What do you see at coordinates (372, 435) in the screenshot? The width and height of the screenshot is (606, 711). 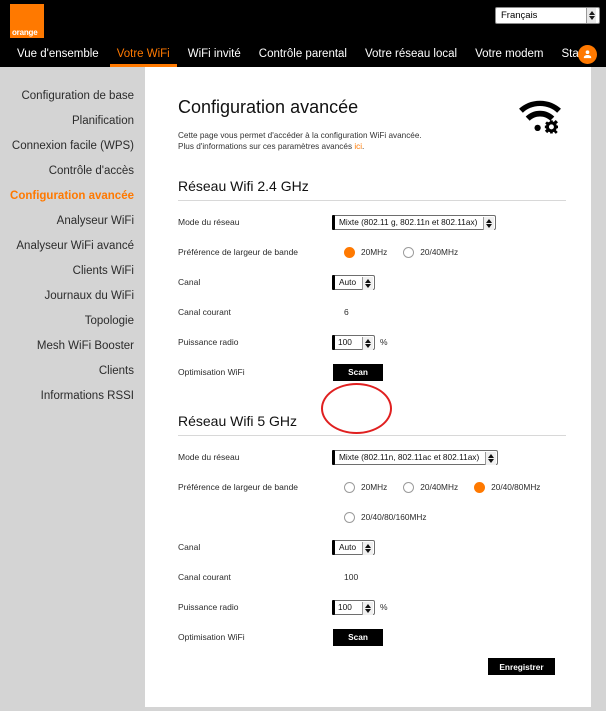 I see `section-divider-5ghz` at bounding box center [372, 435].